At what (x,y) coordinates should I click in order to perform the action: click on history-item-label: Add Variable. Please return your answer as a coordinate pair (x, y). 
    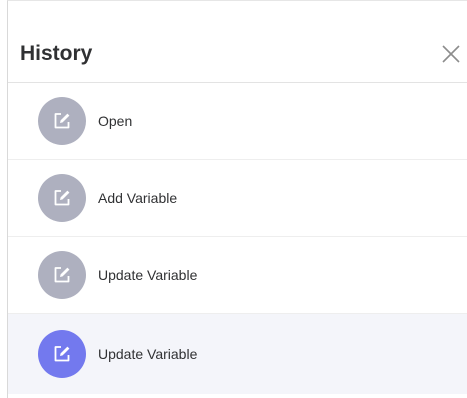
    Looking at the image, I should click on (138, 198).